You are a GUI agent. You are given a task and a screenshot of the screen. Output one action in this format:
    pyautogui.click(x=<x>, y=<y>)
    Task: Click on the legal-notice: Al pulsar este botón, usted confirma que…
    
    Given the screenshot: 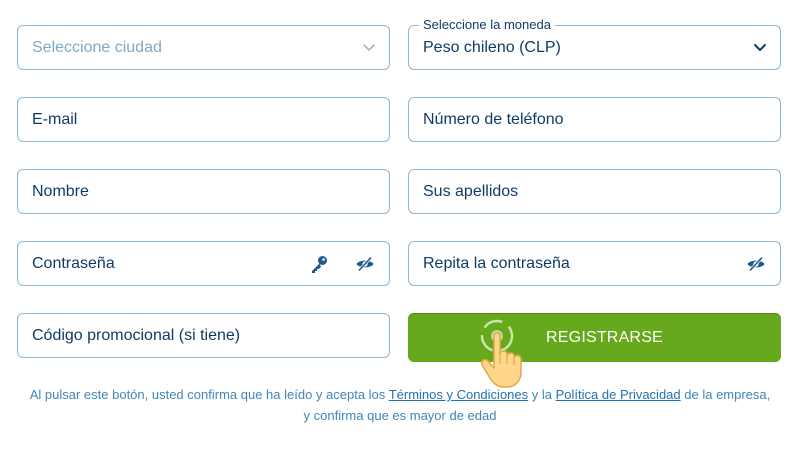 What is the action you would take?
    pyautogui.click(x=400, y=405)
    